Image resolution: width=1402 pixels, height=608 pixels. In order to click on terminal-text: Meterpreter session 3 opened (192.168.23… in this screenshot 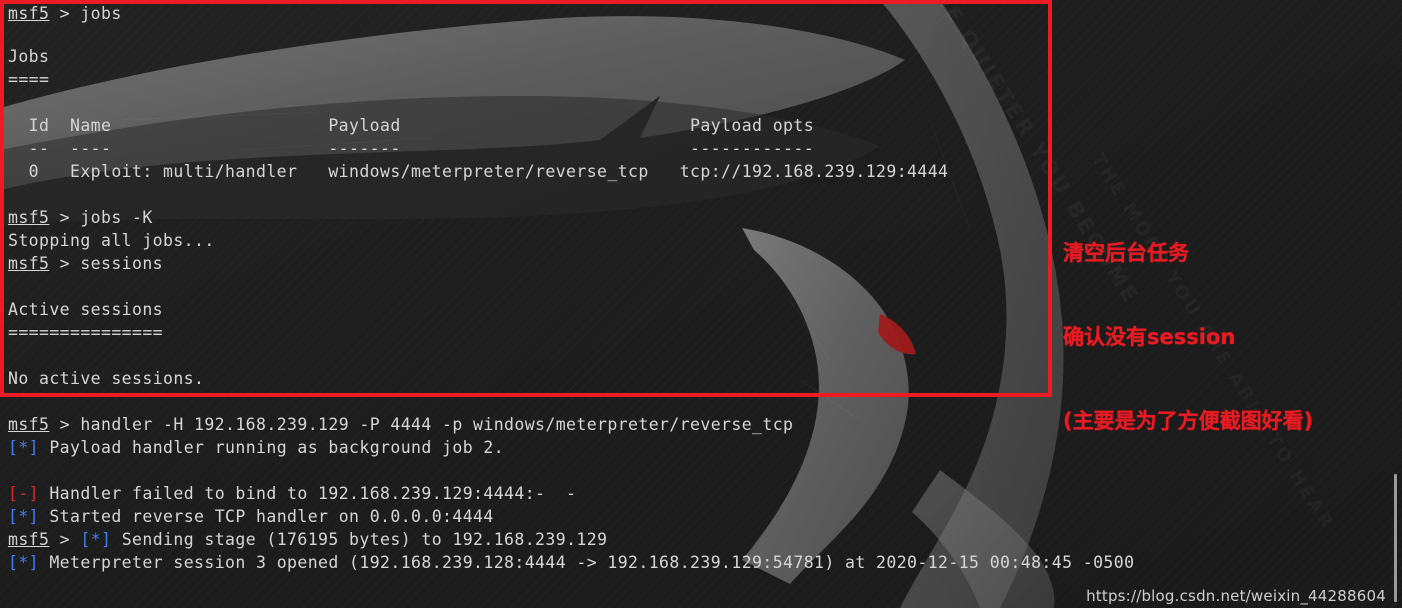, I will do `click(587, 562)`.